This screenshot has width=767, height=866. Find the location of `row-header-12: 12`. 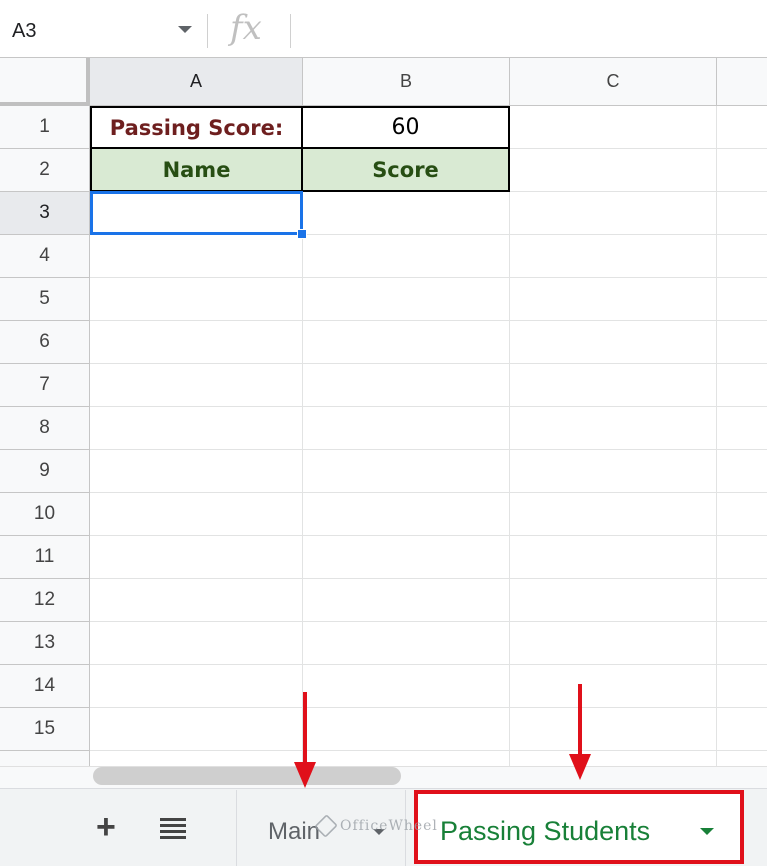

row-header-12: 12 is located at coordinates (45, 600).